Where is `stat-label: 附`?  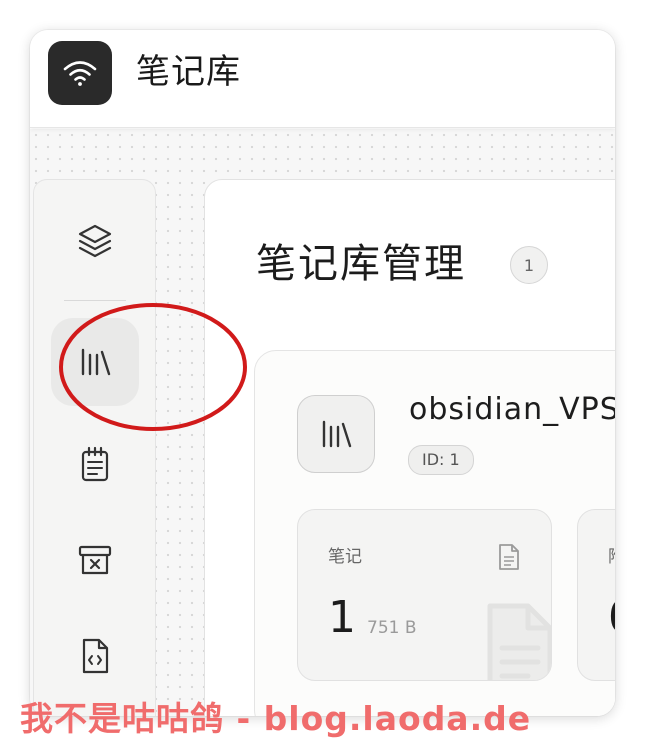
stat-label: 附 is located at coordinates (611, 554).